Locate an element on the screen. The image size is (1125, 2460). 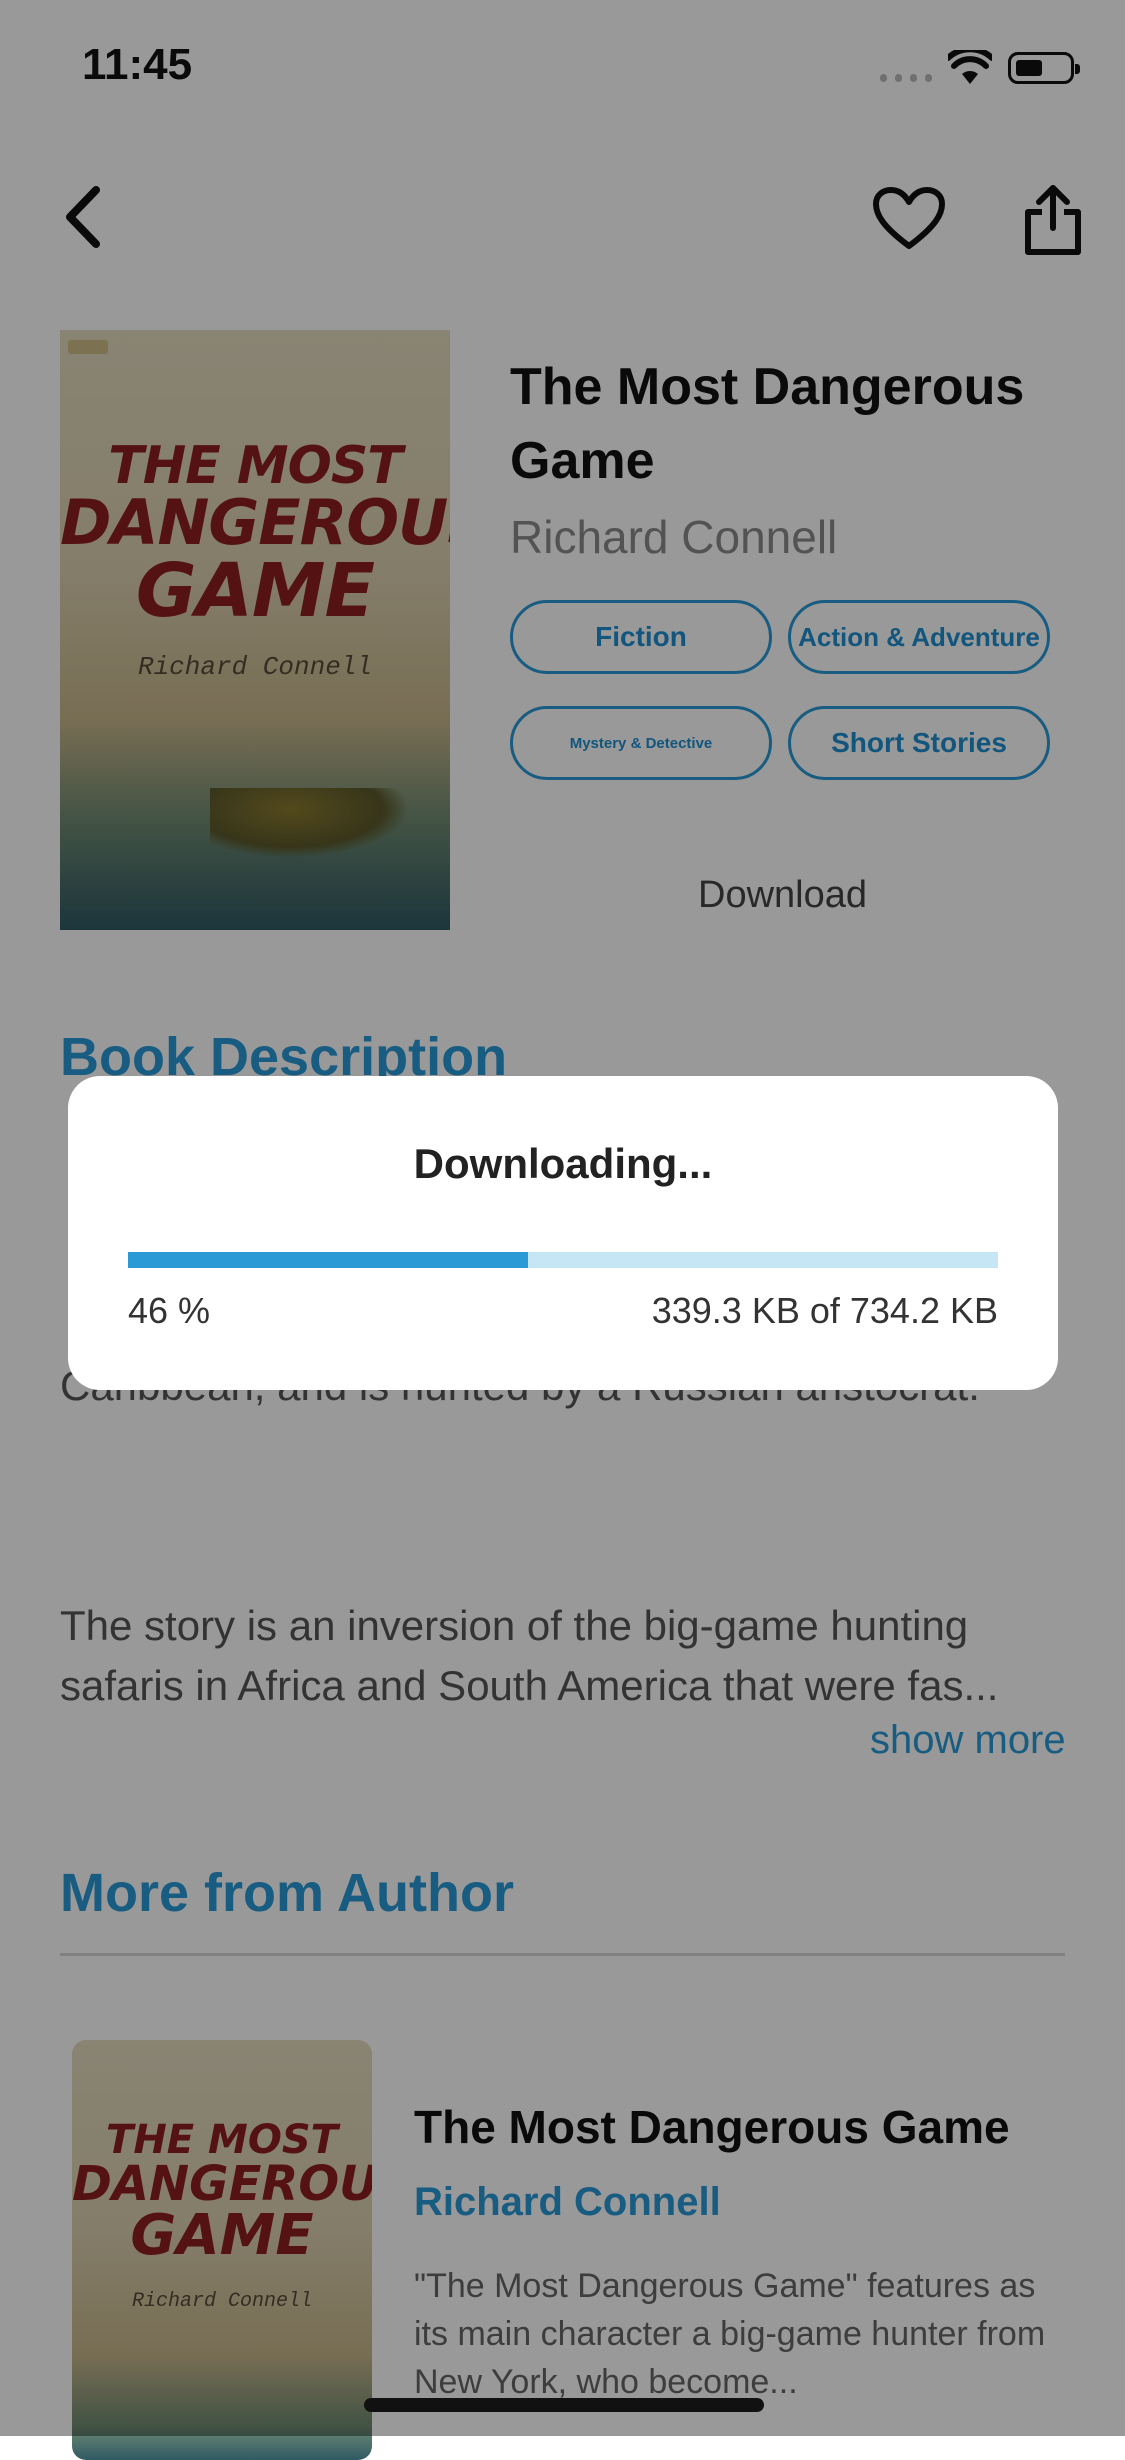
progress-bar-fill is located at coordinates (328, 1260).